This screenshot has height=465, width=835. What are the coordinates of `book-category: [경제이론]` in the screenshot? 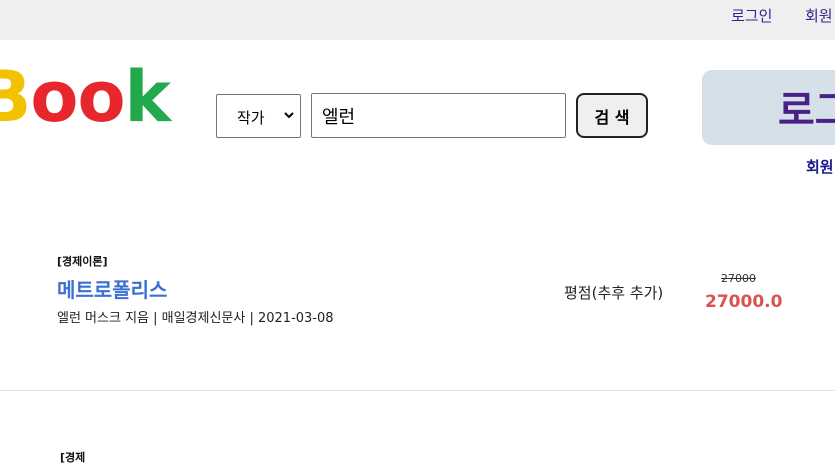 It's located at (82, 261).